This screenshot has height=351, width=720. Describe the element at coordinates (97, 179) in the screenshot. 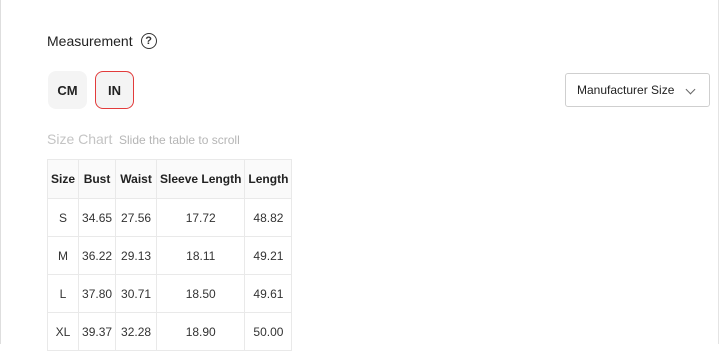

I see `column-header-bust: Bust` at that location.